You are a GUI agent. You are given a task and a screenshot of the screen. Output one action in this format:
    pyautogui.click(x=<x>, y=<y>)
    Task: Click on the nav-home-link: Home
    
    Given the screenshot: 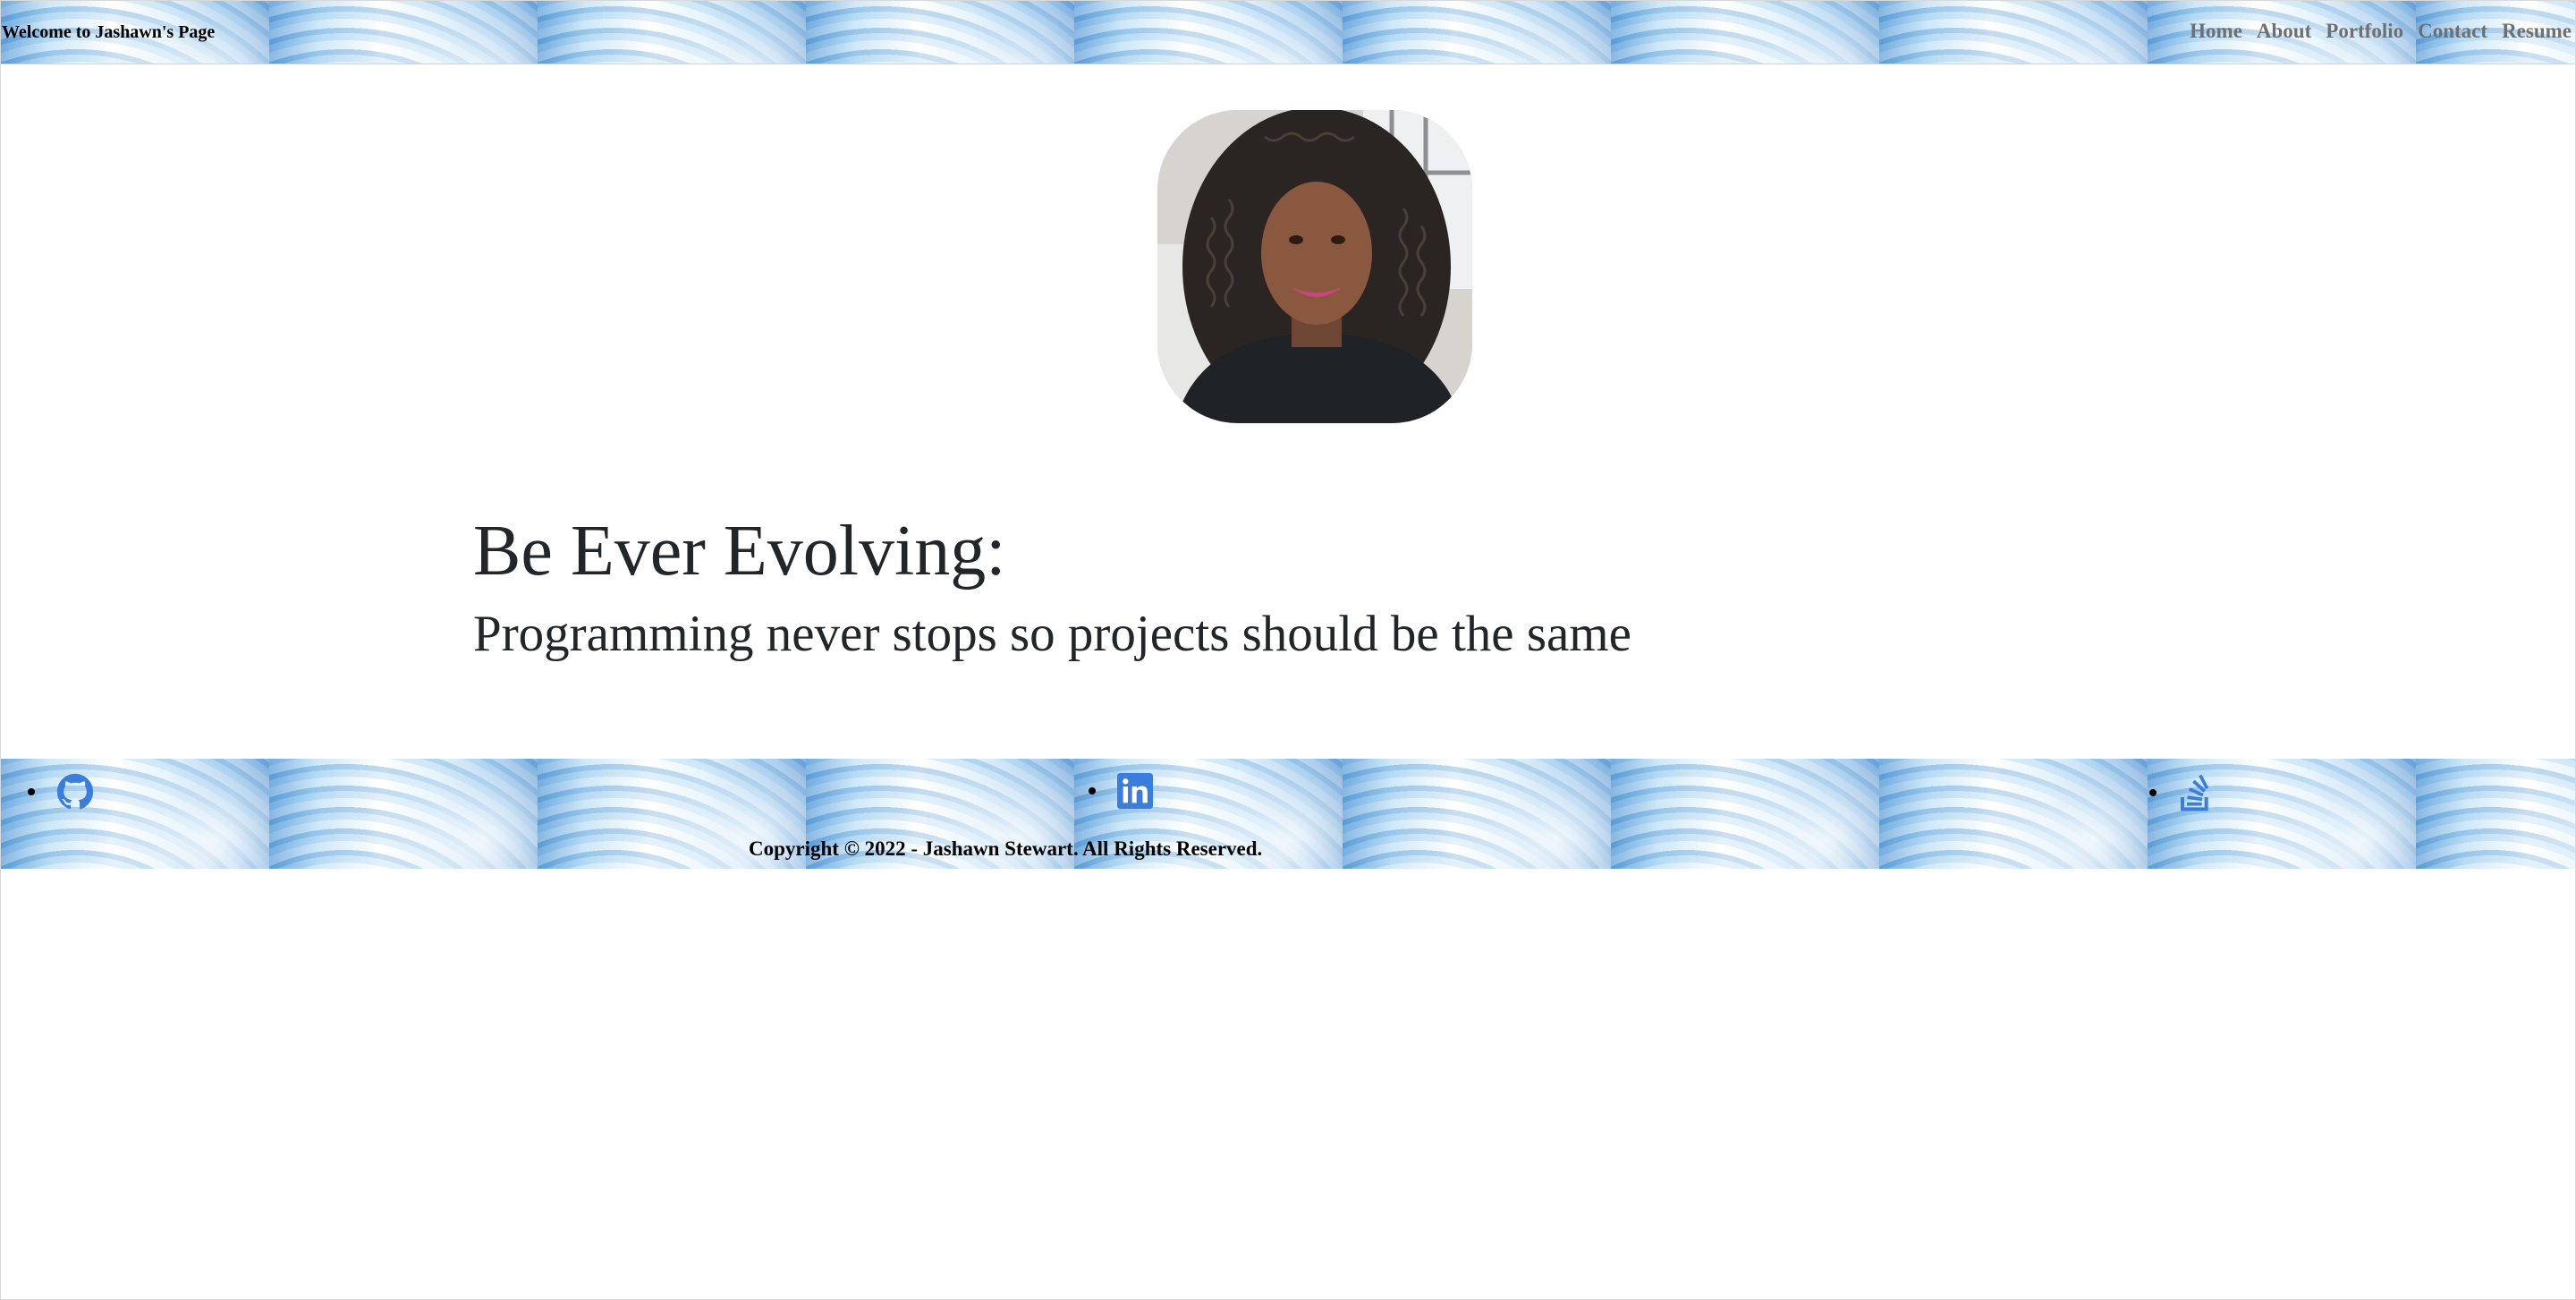 What is the action you would take?
    pyautogui.click(x=2216, y=32)
    